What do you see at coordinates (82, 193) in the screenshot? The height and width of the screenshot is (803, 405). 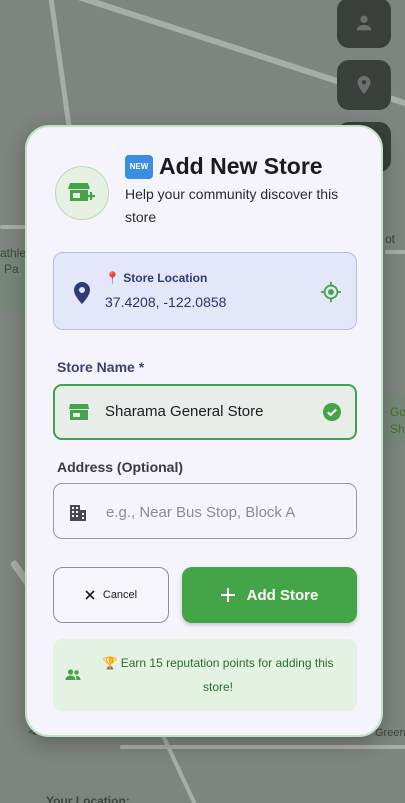 I see `store-add-icon` at bounding box center [82, 193].